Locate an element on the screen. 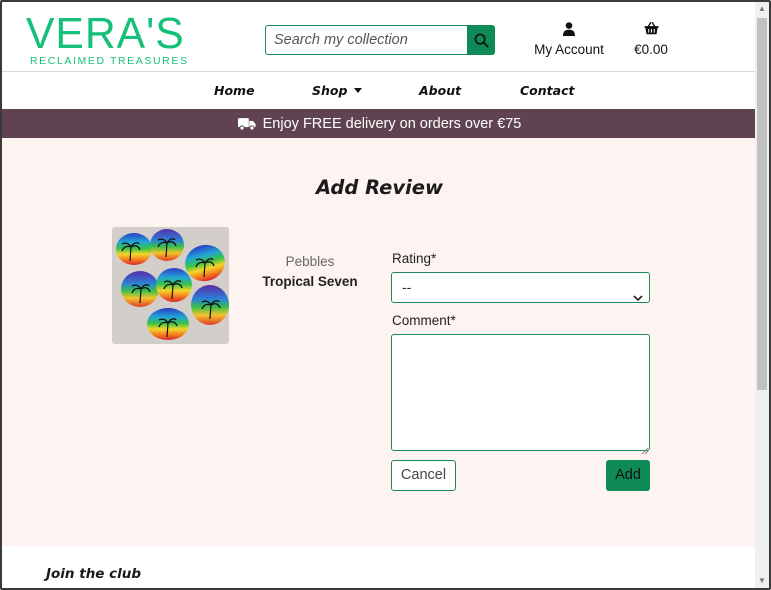 The image size is (771, 590). chevron-down-icon is located at coordinates (638, 297).